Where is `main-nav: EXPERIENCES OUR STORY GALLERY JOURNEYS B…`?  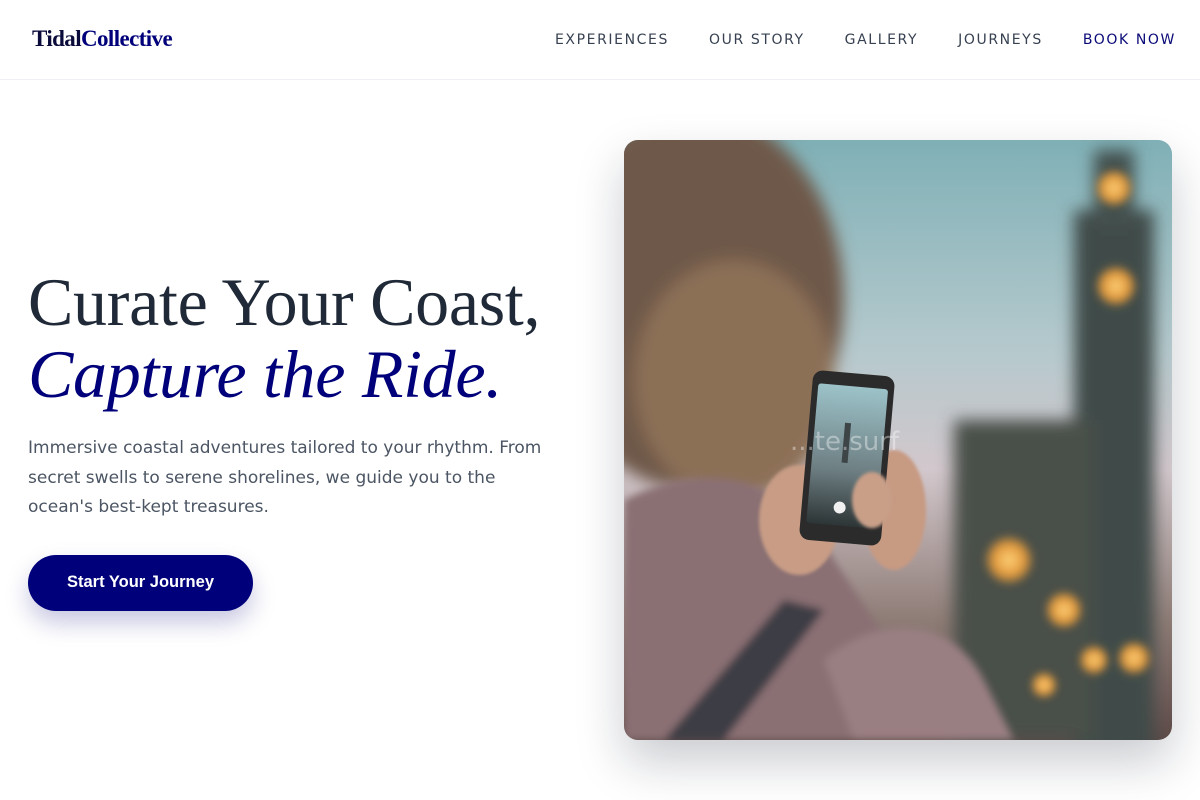 main-nav: EXPERIENCES OUR STORY GALLERY JOURNEYS B… is located at coordinates (865, 40).